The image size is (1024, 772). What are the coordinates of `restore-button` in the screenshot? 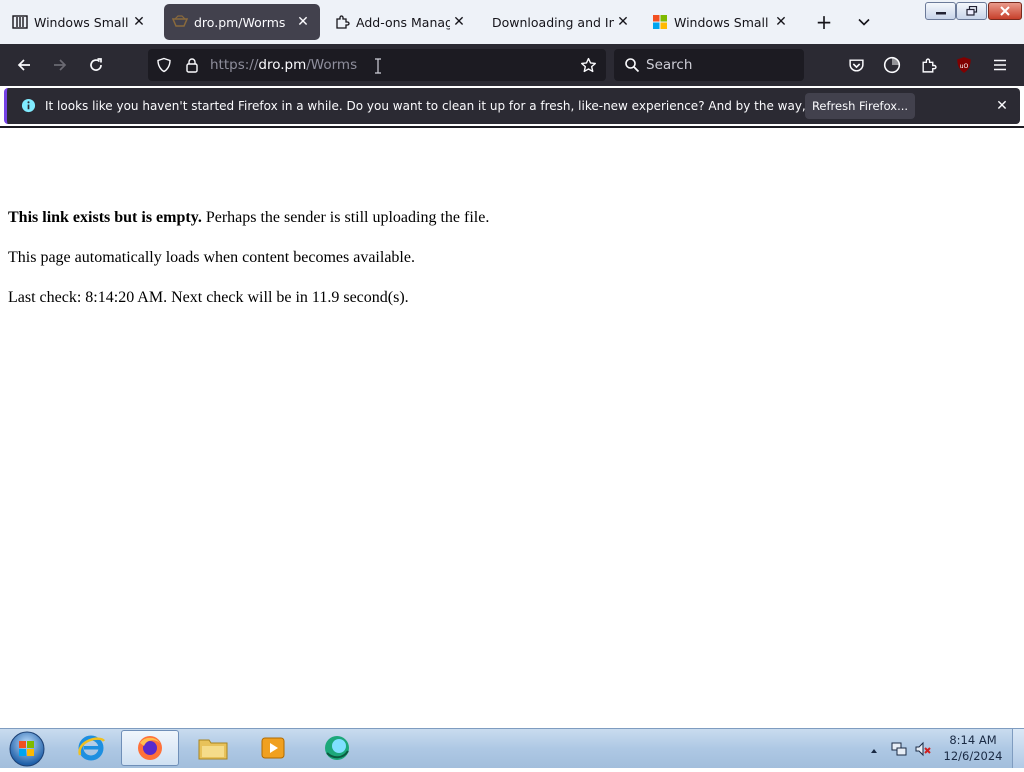 It's located at (971, 11).